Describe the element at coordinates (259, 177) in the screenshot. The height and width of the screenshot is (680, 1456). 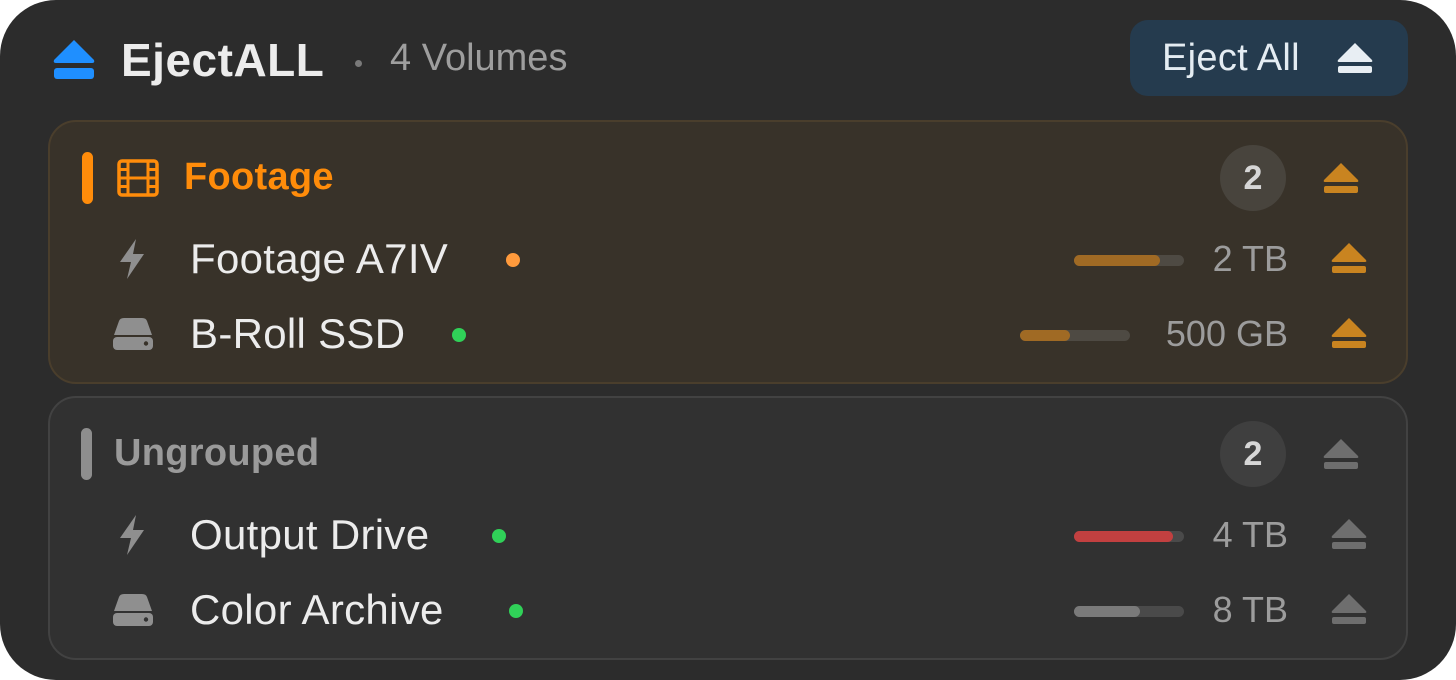
I see `group-title: Footage` at that location.